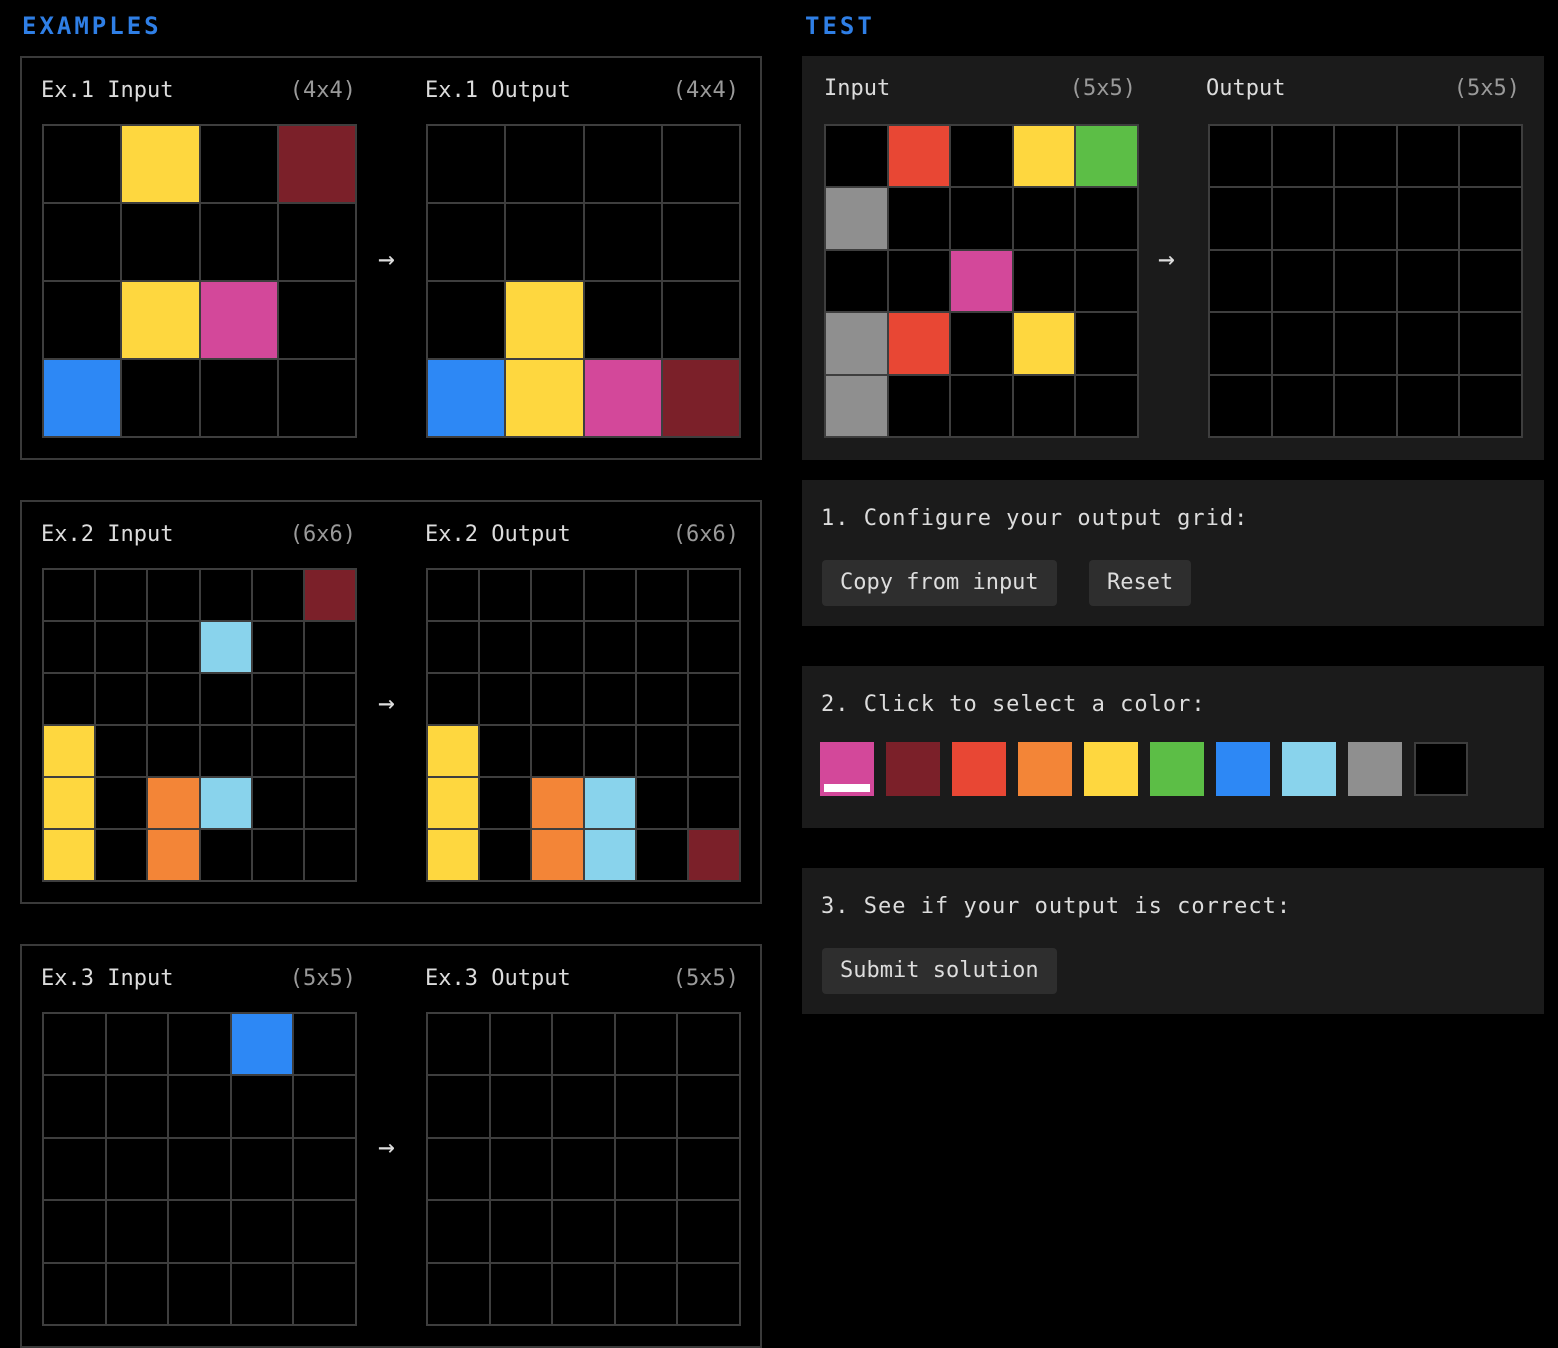 This screenshot has height=1348, width=1558. What do you see at coordinates (583, 725) in the screenshot?
I see `example-output-grid` at bounding box center [583, 725].